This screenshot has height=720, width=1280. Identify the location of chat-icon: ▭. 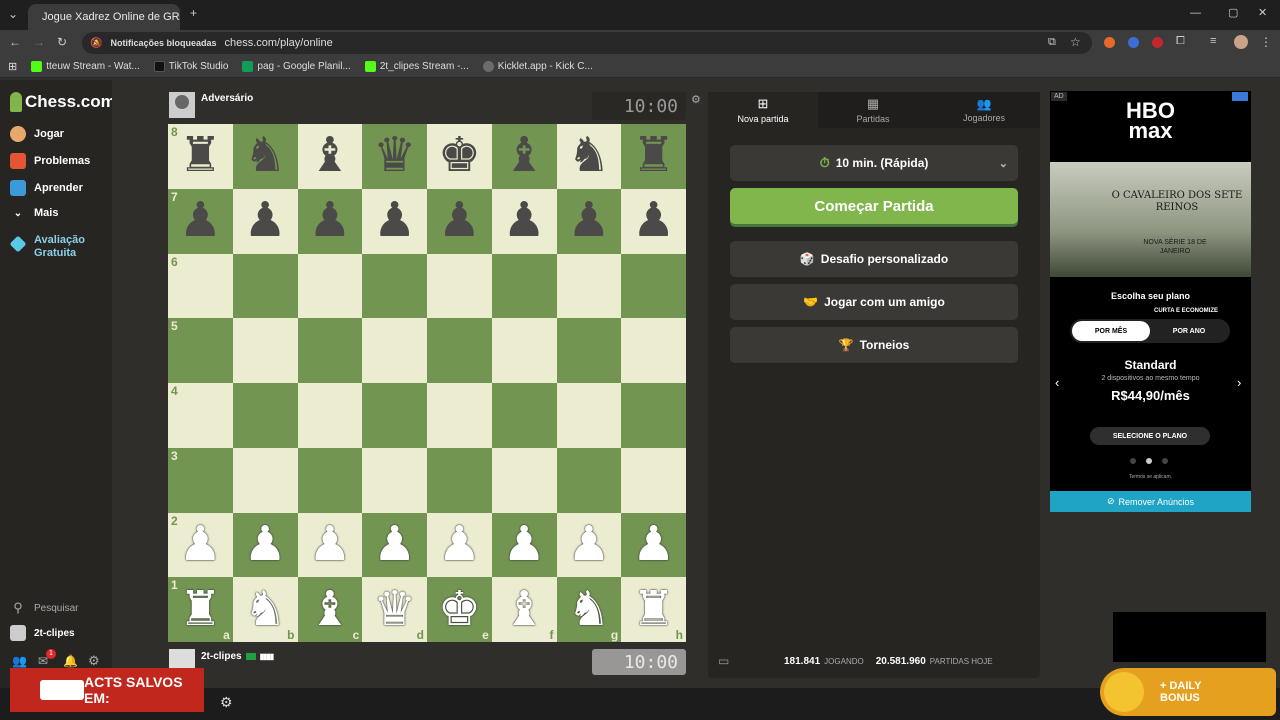
(723, 661).